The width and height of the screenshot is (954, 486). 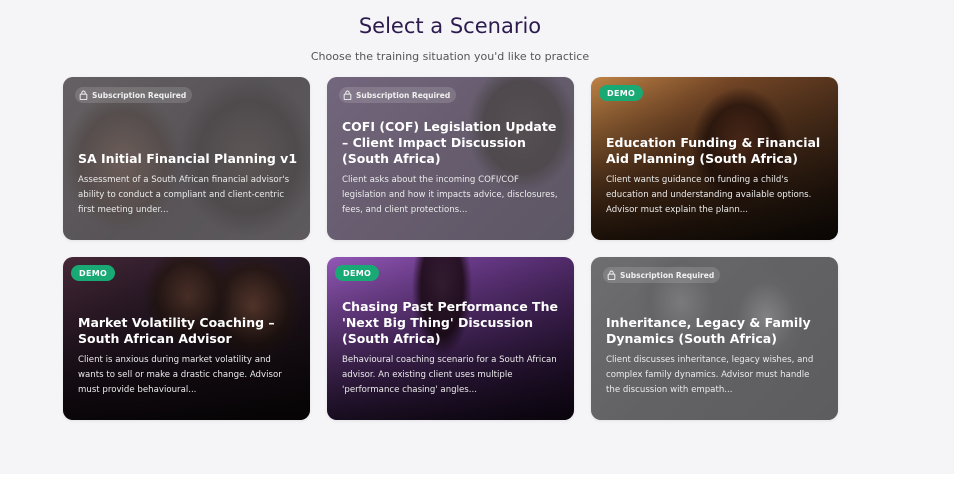 I want to click on card-title: SA Initial Financial Planning v1, so click(x=188, y=158).